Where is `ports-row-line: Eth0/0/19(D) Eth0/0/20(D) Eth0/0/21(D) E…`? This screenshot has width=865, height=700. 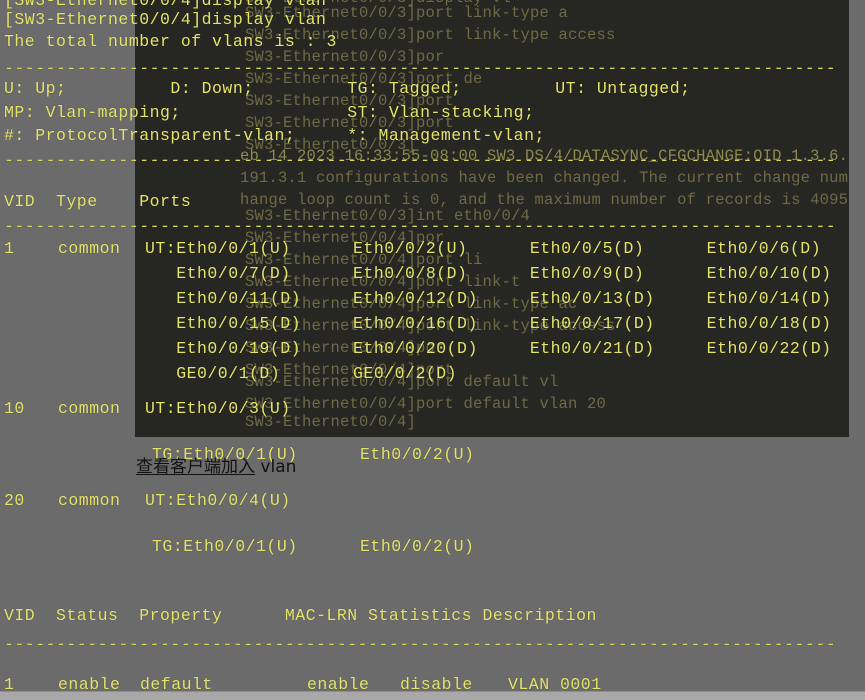 ports-row-line: Eth0/0/19(D) Eth0/0/20(D) Eth0/0/21(D) E… is located at coordinates (488, 348).